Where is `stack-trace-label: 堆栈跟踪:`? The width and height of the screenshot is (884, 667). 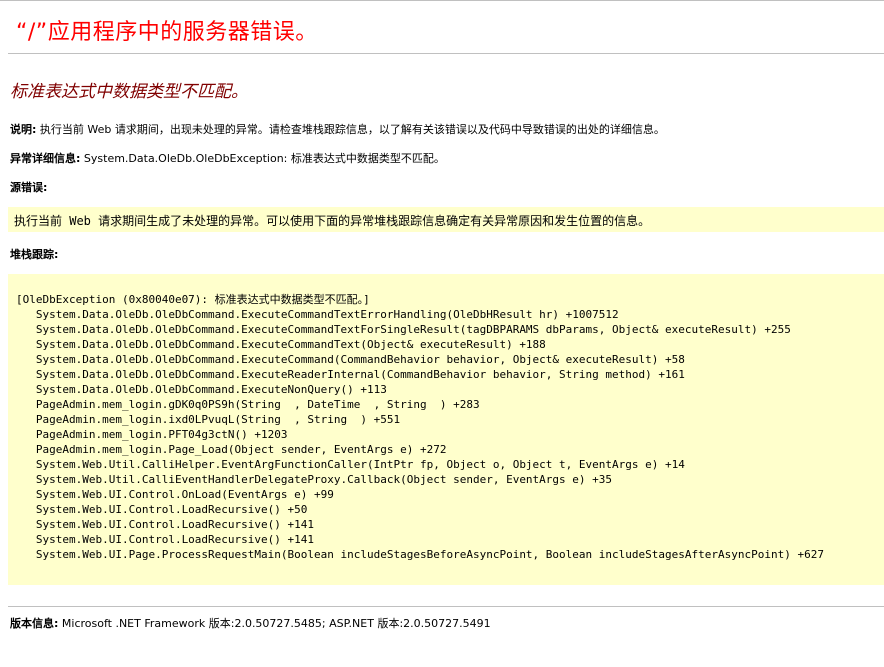 stack-trace-label: 堆栈跟踪: is located at coordinates (34, 254).